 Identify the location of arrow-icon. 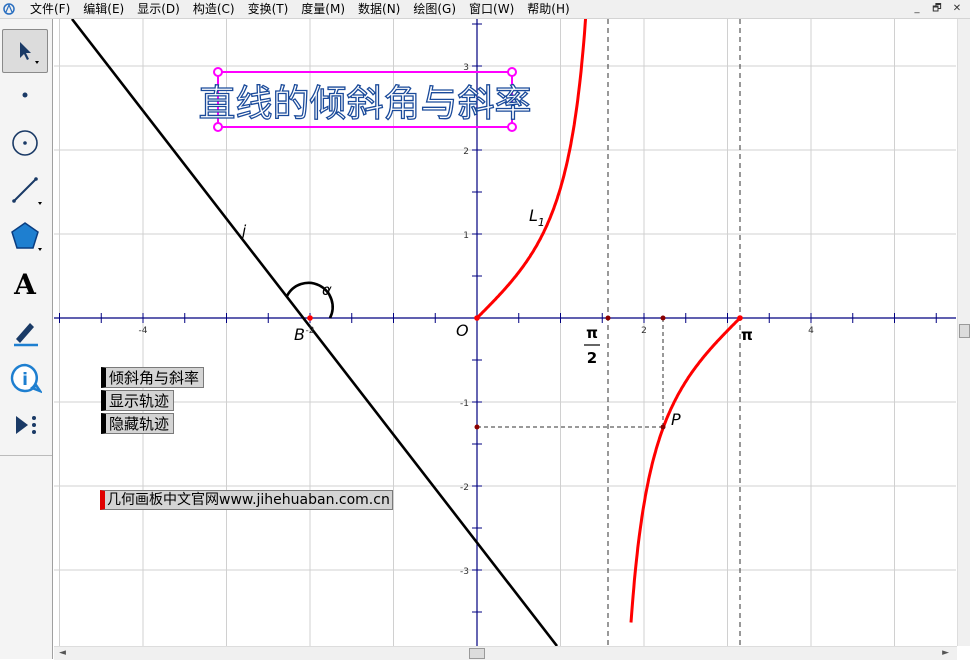
(29, 53).